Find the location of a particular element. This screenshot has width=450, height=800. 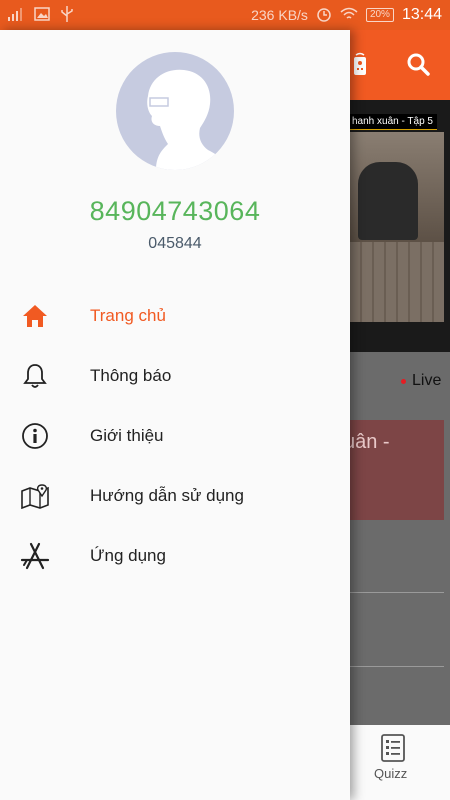

quiz-list-icon is located at coordinates (393, 748).